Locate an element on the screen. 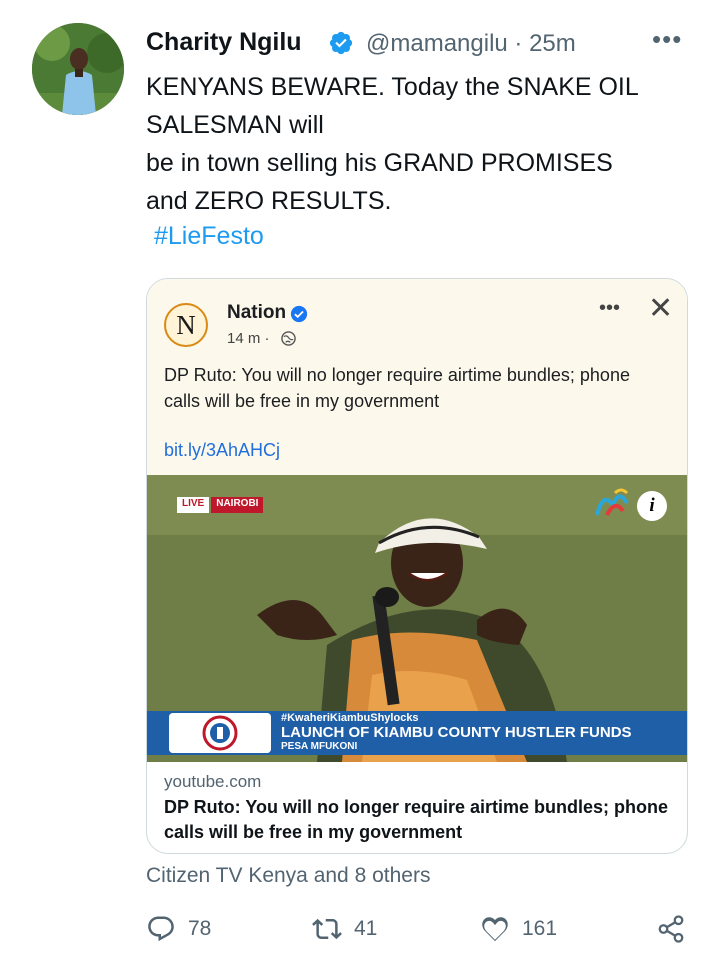  heart-icon is located at coordinates (495, 929).